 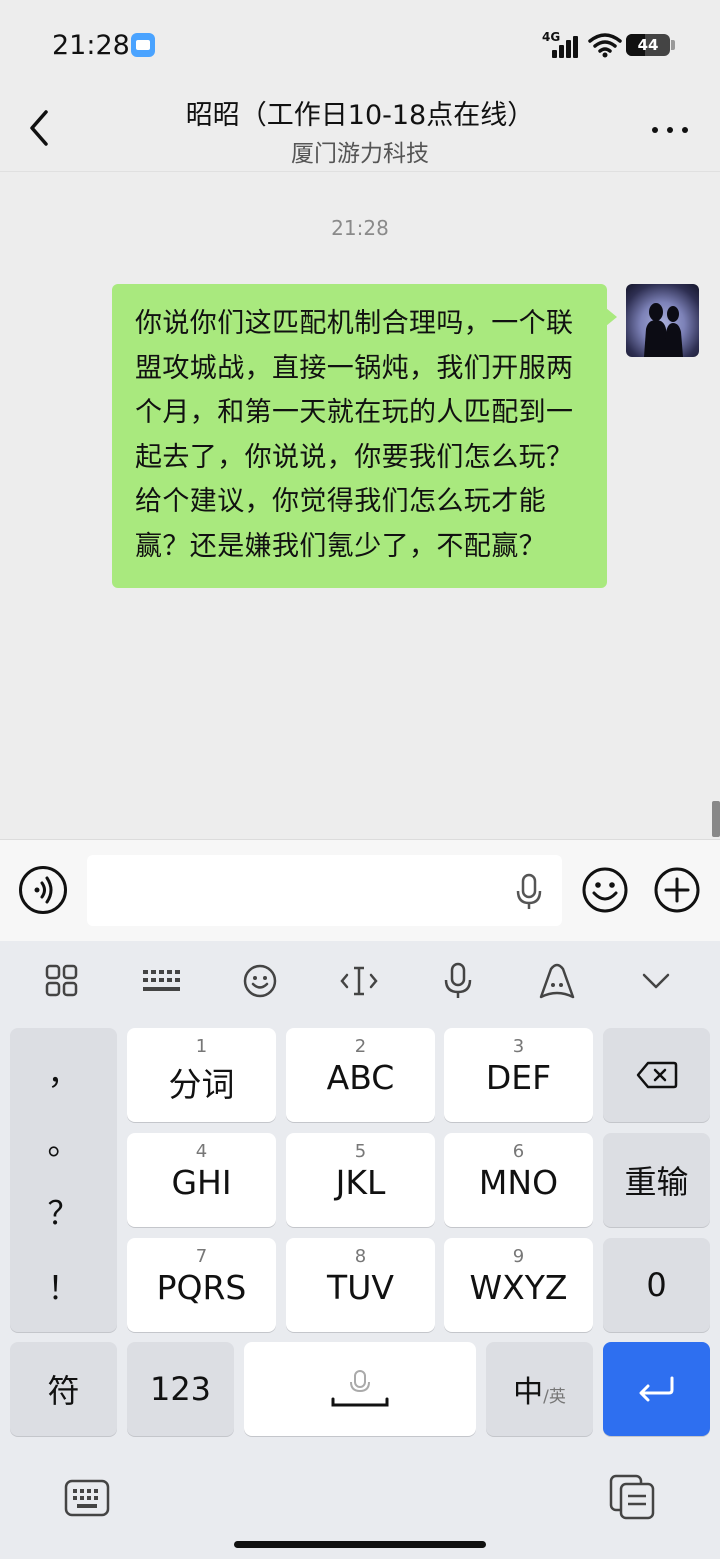 I want to click on backspace-icon, so click(x=656, y=1075).